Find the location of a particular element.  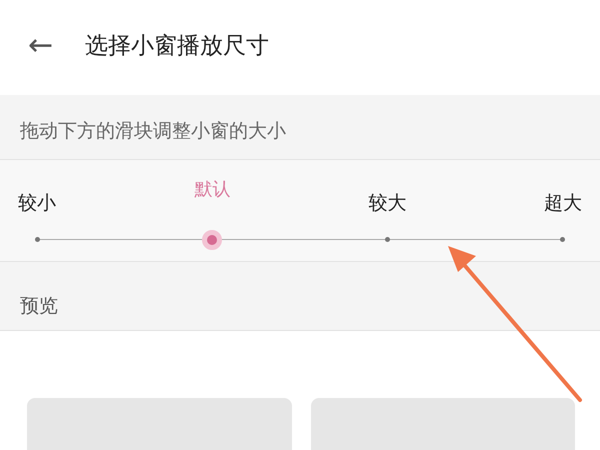

slider-thumb is located at coordinates (212, 240).